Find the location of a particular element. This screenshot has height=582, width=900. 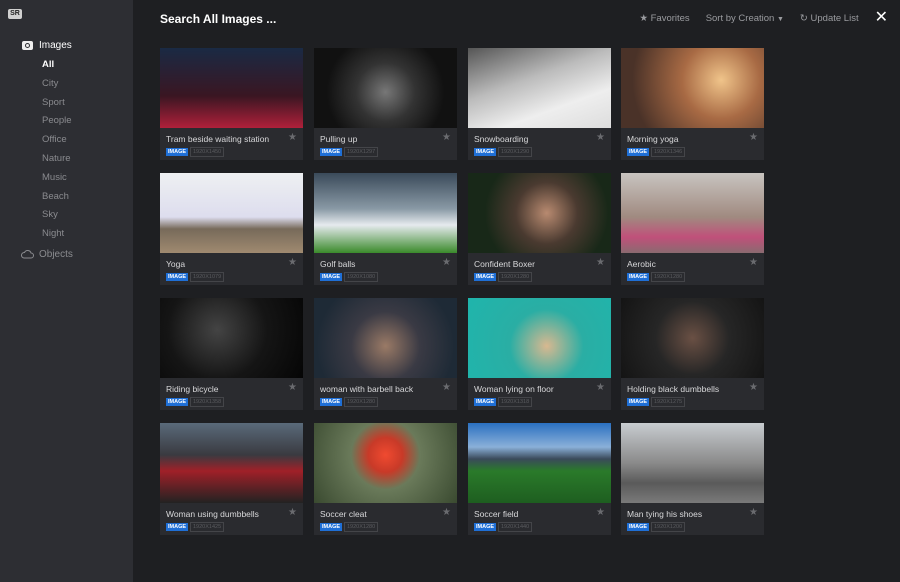

image-card: Man tying his shoes ★ IMAGE 1920X1200 is located at coordinates (692, 479).